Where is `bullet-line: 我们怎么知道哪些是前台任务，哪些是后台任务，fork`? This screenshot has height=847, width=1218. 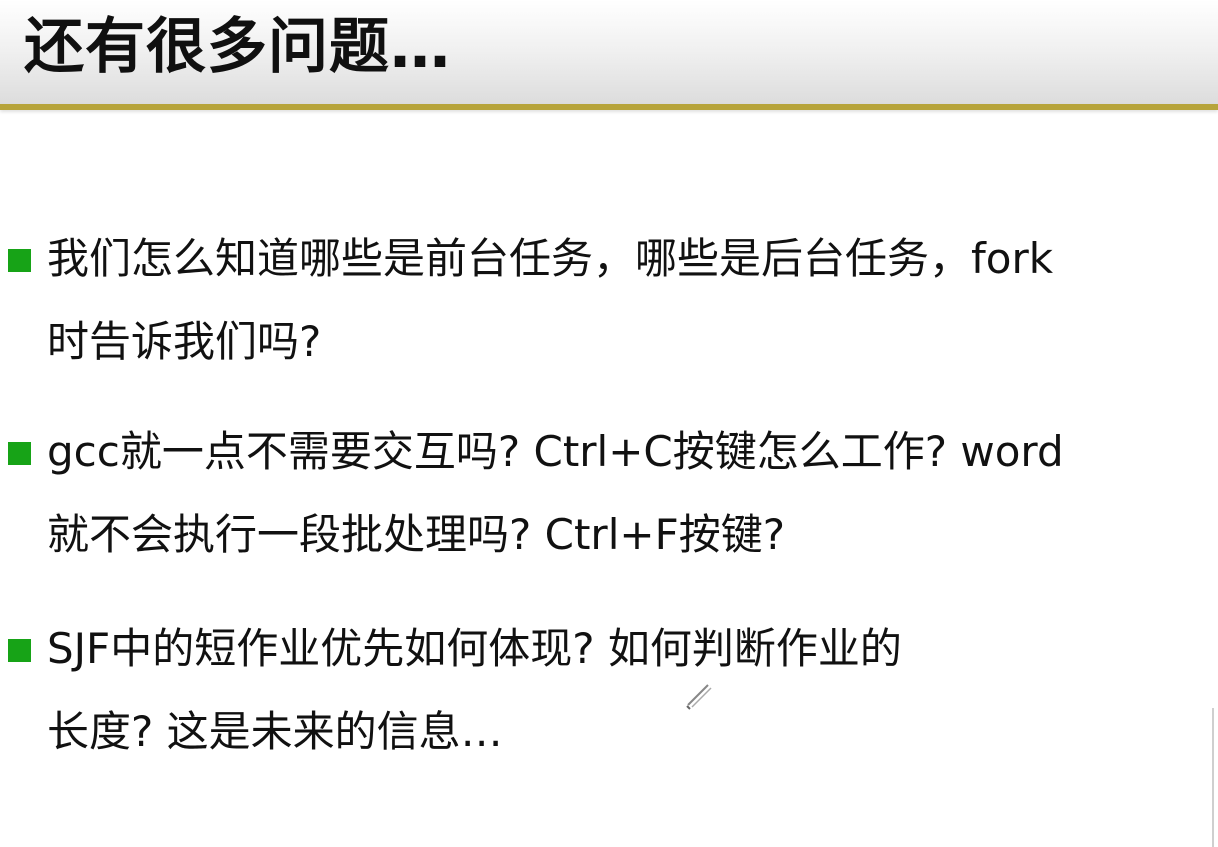 bullet-line: 我们怎么知道哪些是前台任务，哪些是后台任务，fork is located at coordinates (550, 258).